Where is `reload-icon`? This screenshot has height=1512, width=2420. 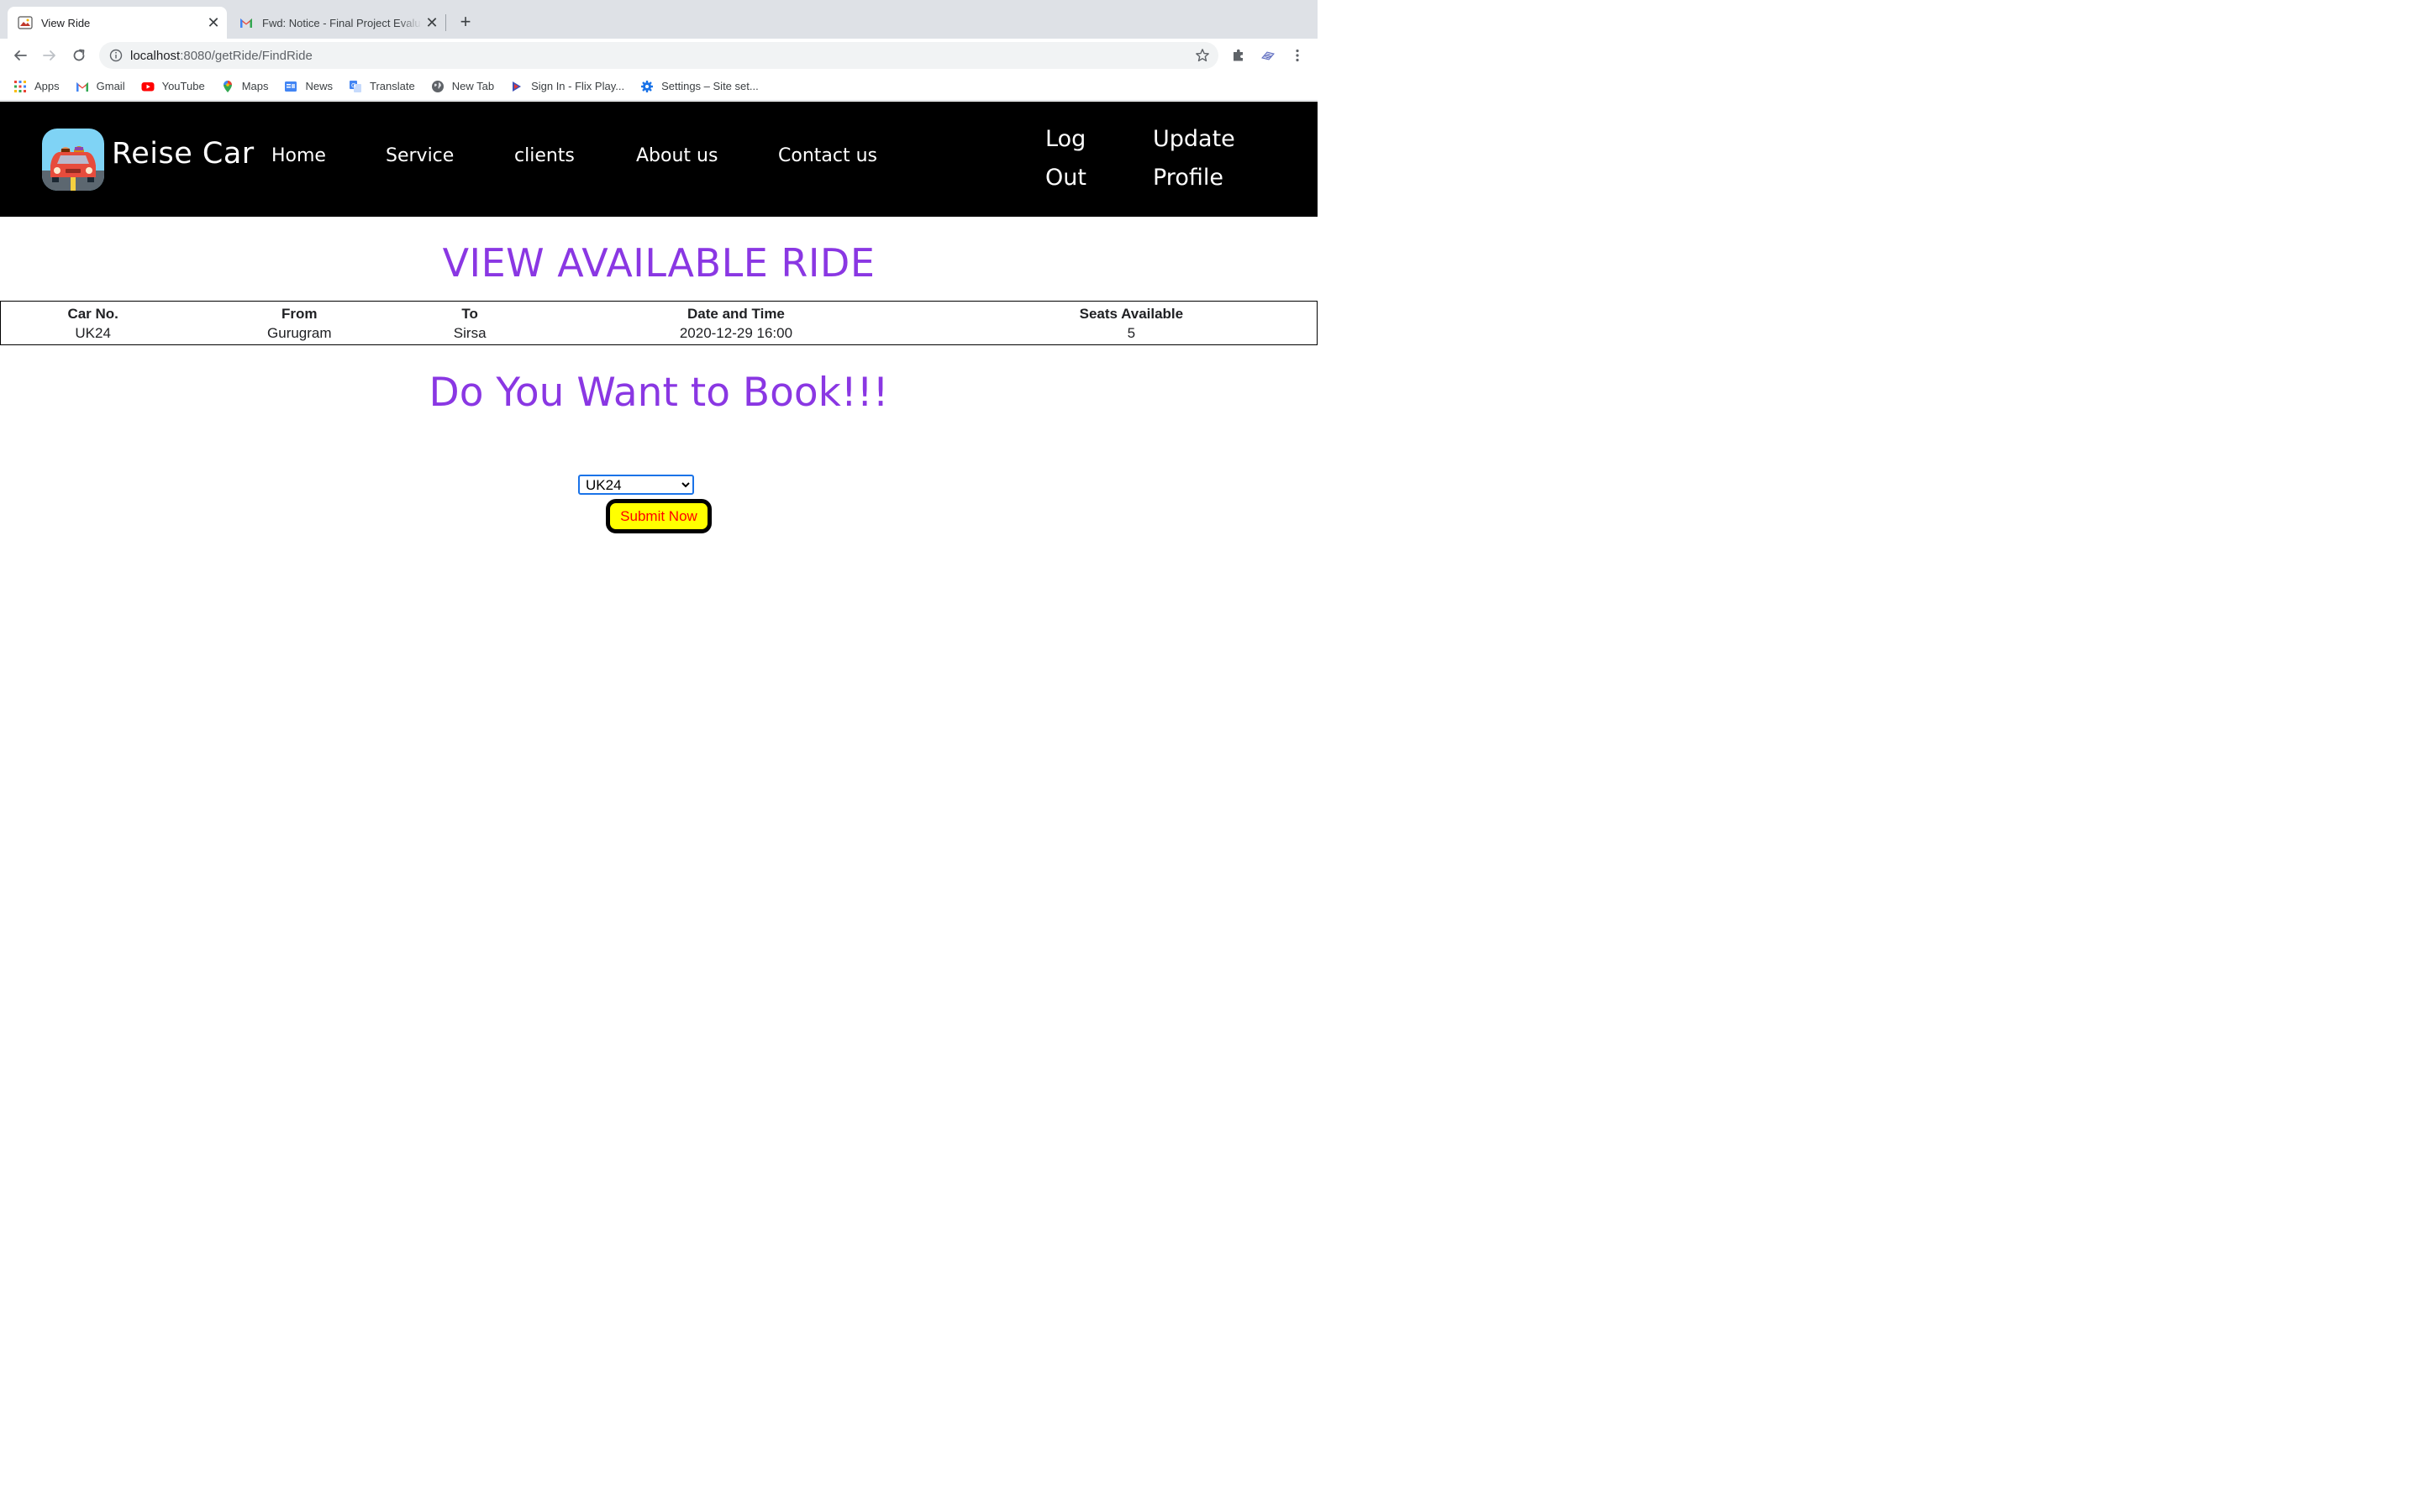 reload-icon is located at coordinates (79, 55).